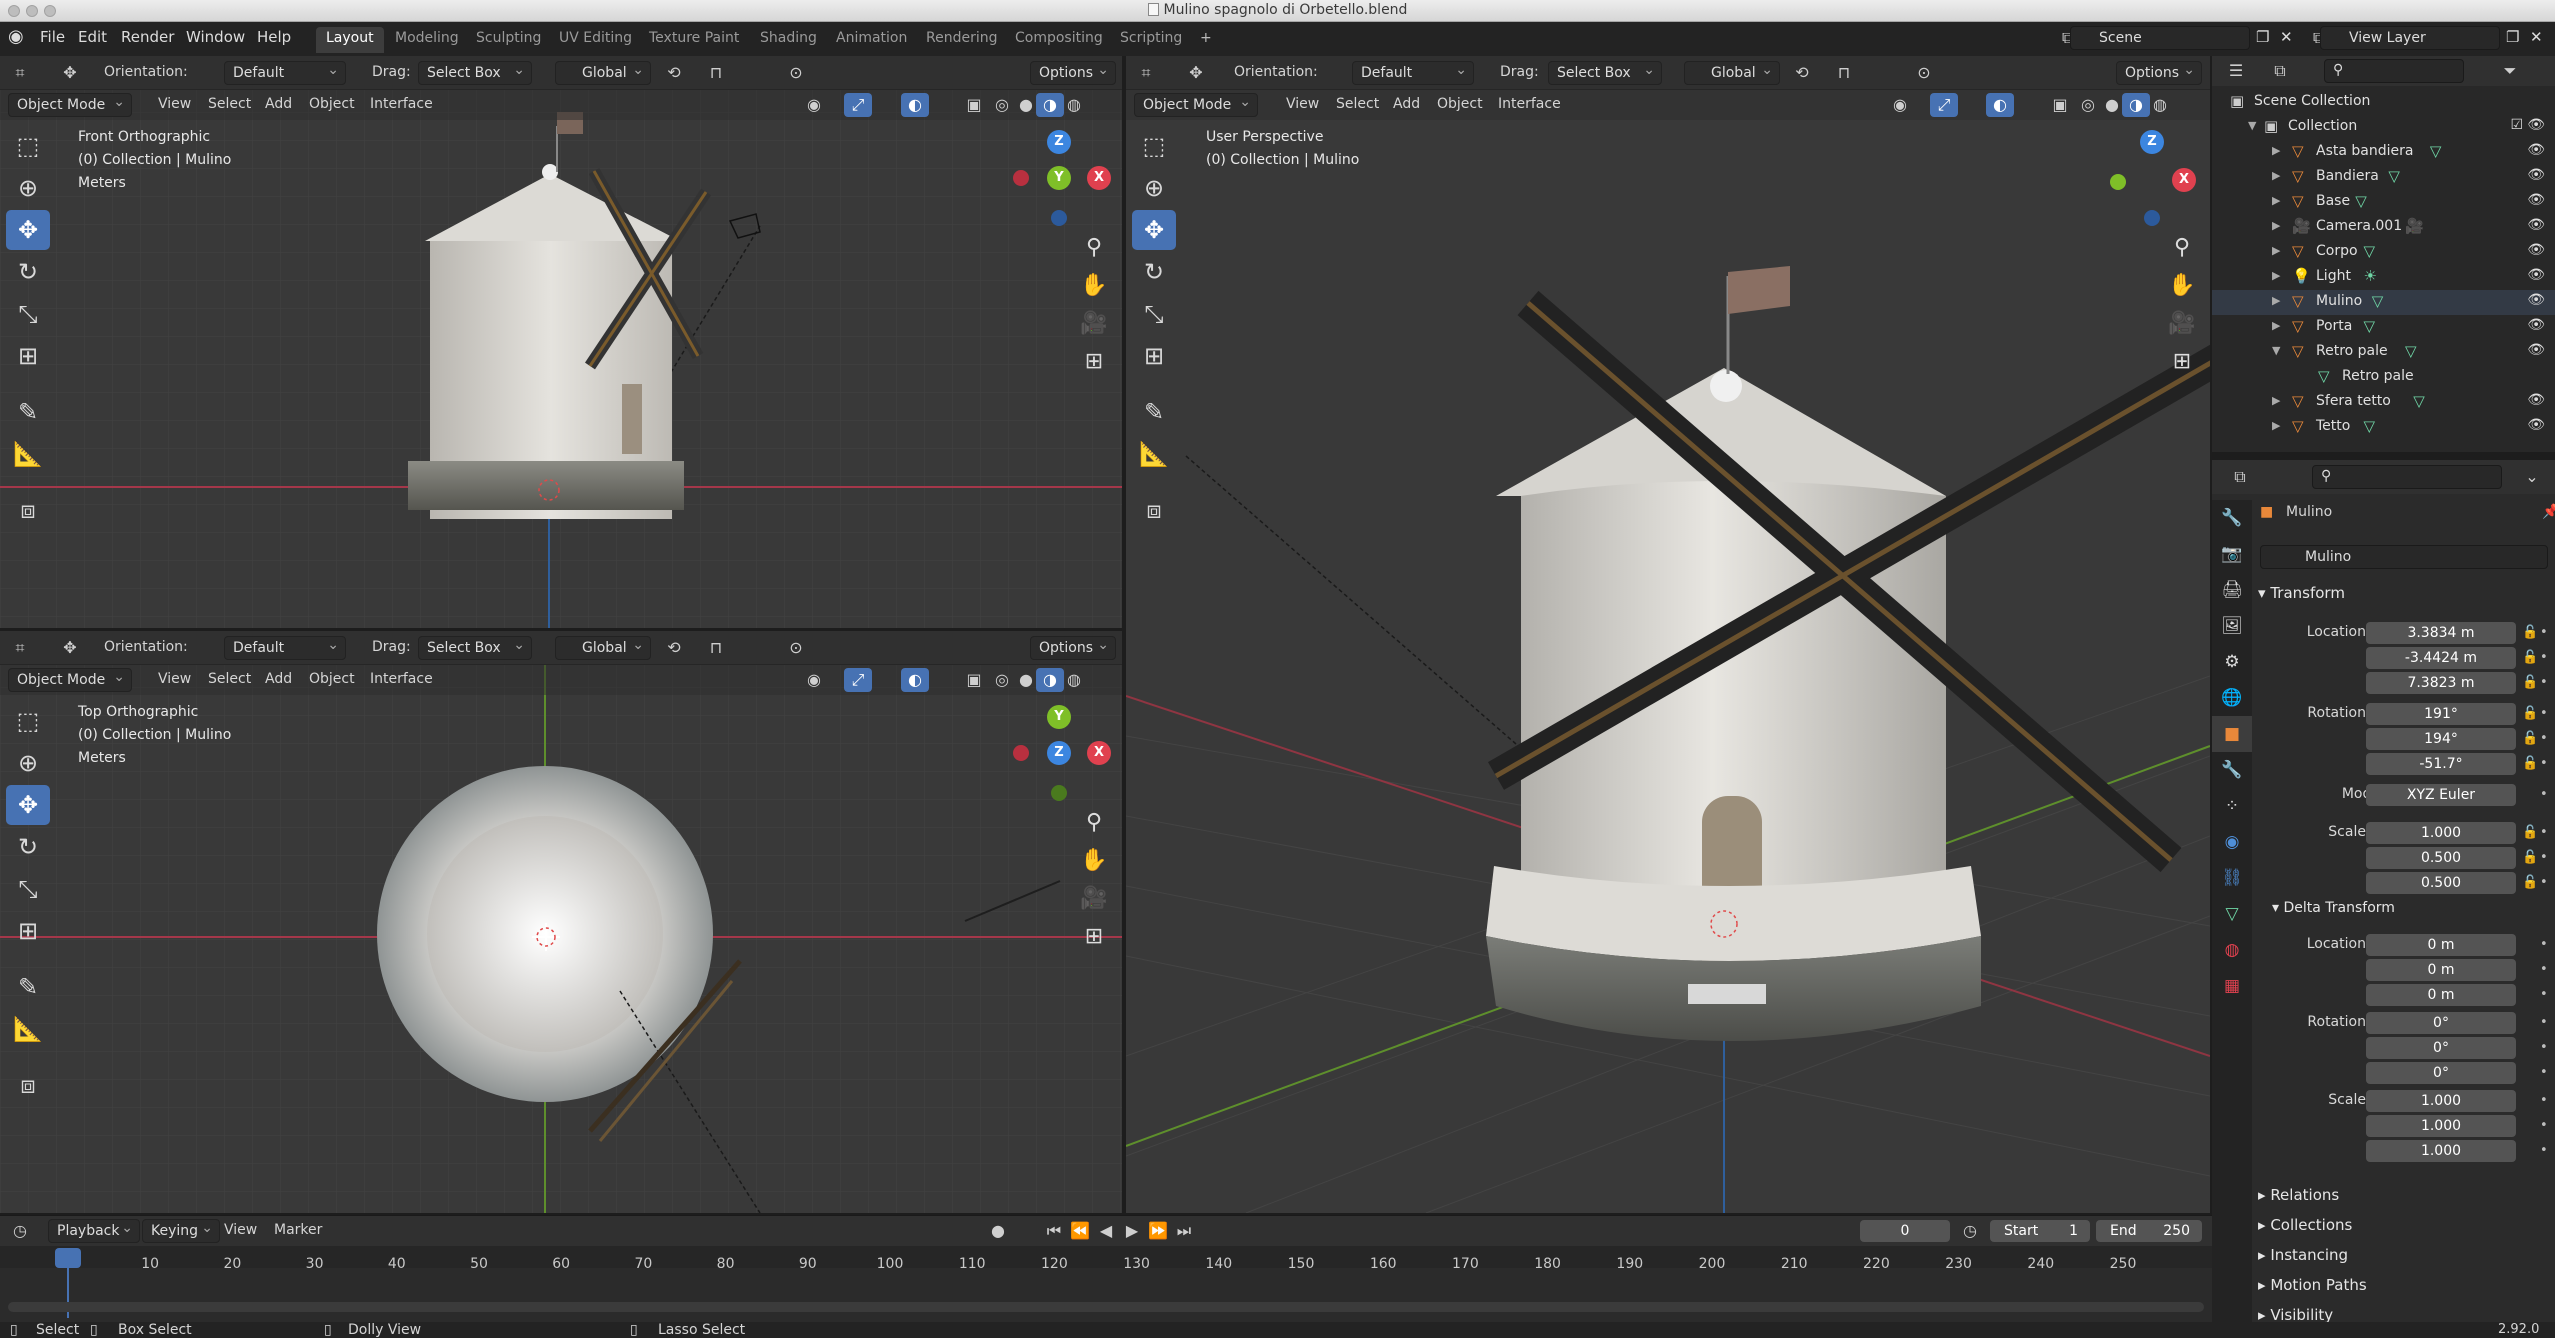  What do you see at coordinates (2232, 986) in the screenshot?
I see `texture-tab-icon: ▦` at bounding box center [2232, 986].